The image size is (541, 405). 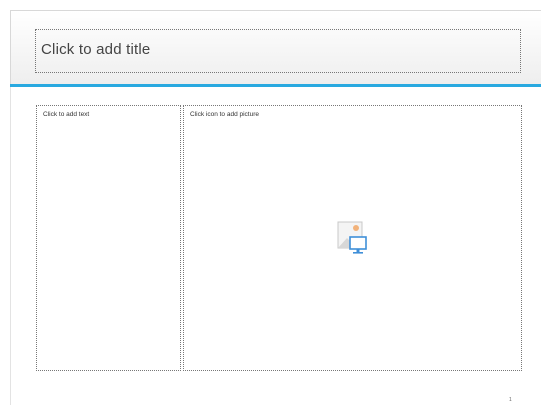 I want to click on text-placeholder-label: Click to add text, so click(x=66, y=114).